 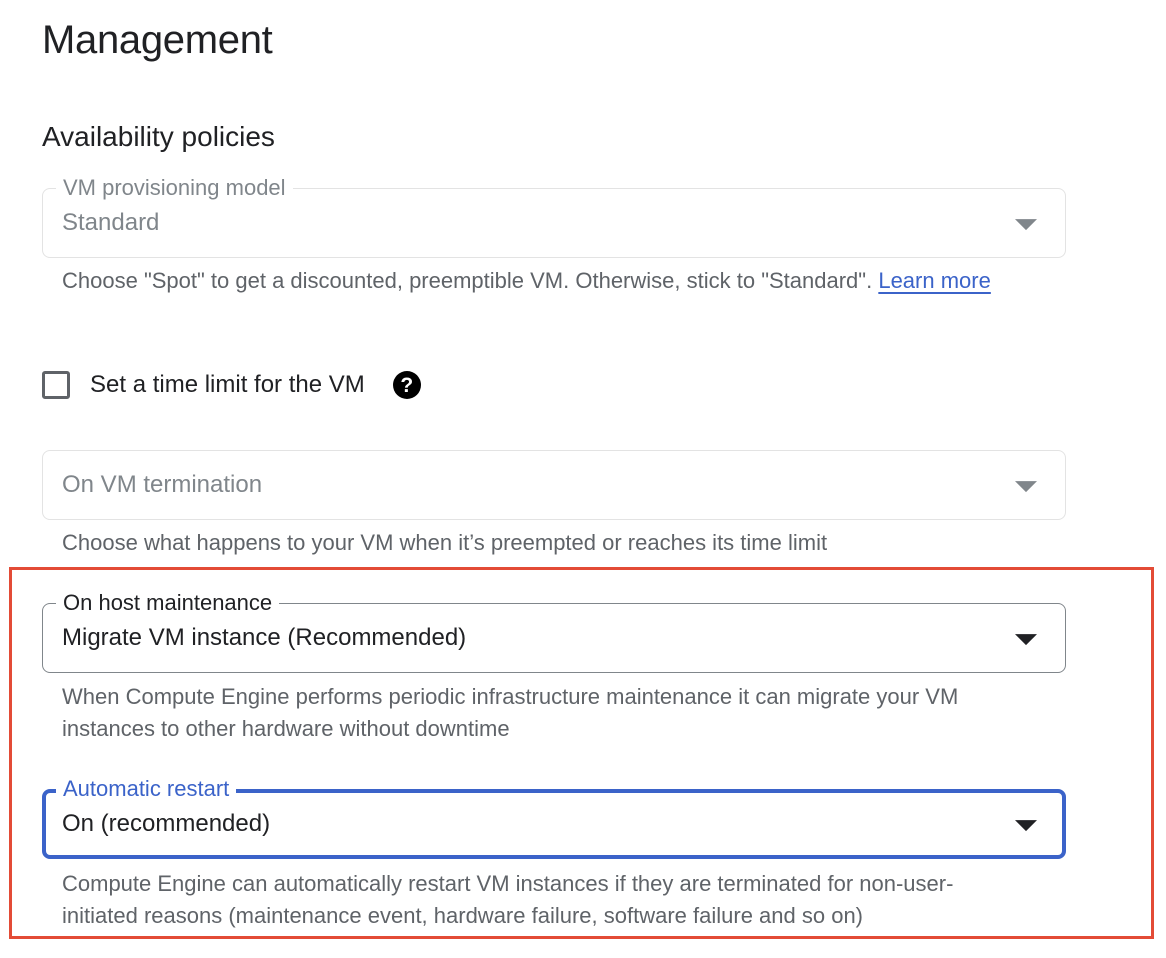 I want to click on vm-termination-select: On VM termination, so click(x=554, y=485).